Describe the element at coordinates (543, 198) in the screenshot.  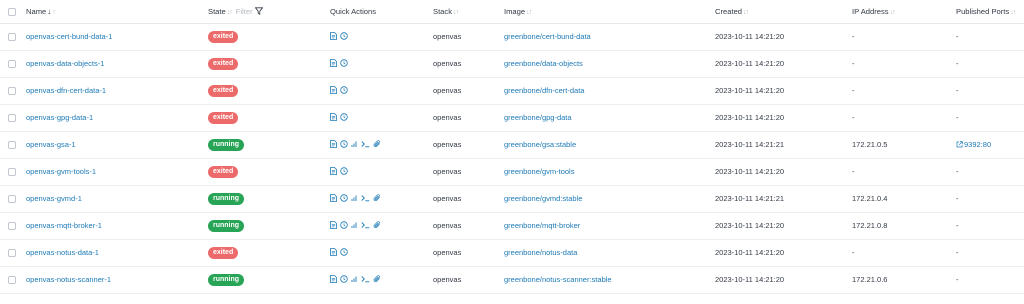
I see `image-link: greenbone/gvmd:stable` at that location.